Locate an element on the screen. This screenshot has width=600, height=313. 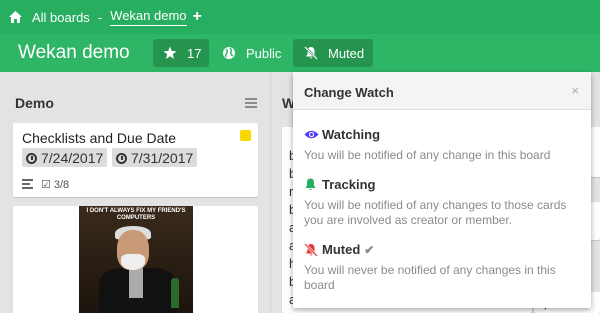
meme-caption: I DON'T ALWAYS FIX MY FRIEND'S COMPUTERS is located at coordinates (136, 214).